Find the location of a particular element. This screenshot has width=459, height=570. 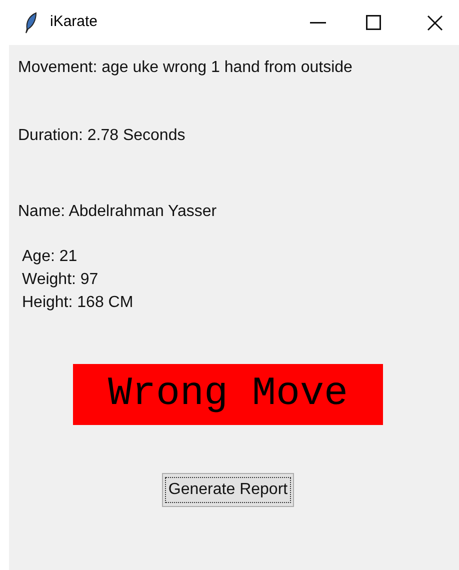

height-label: Height: 168 CM is located at coordinates (78, 303).